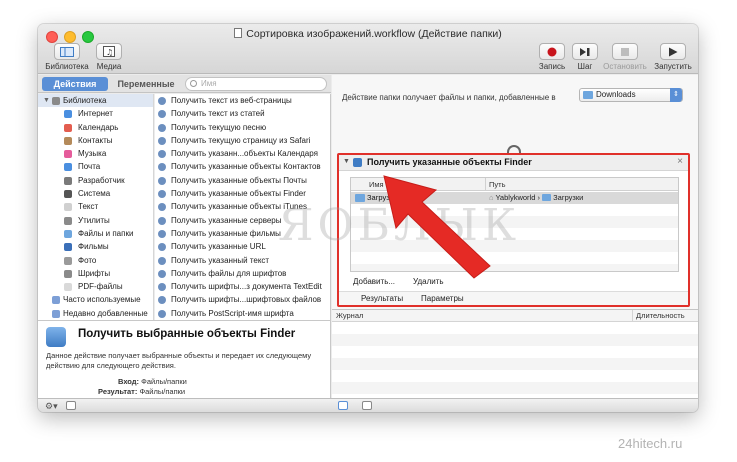 Image resolution: width=737 pixels, height=462 pixels. What do you see at coordinates (625, 66) in the screenshot?
I see `stop-label: Остановить` at bounding box center [625, 66].